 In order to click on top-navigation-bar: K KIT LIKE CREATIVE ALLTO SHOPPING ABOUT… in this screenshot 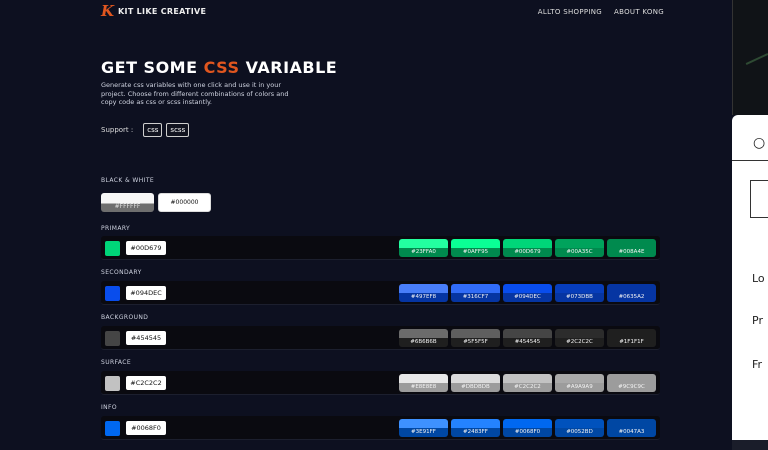, I will do `click(366, 13)`.